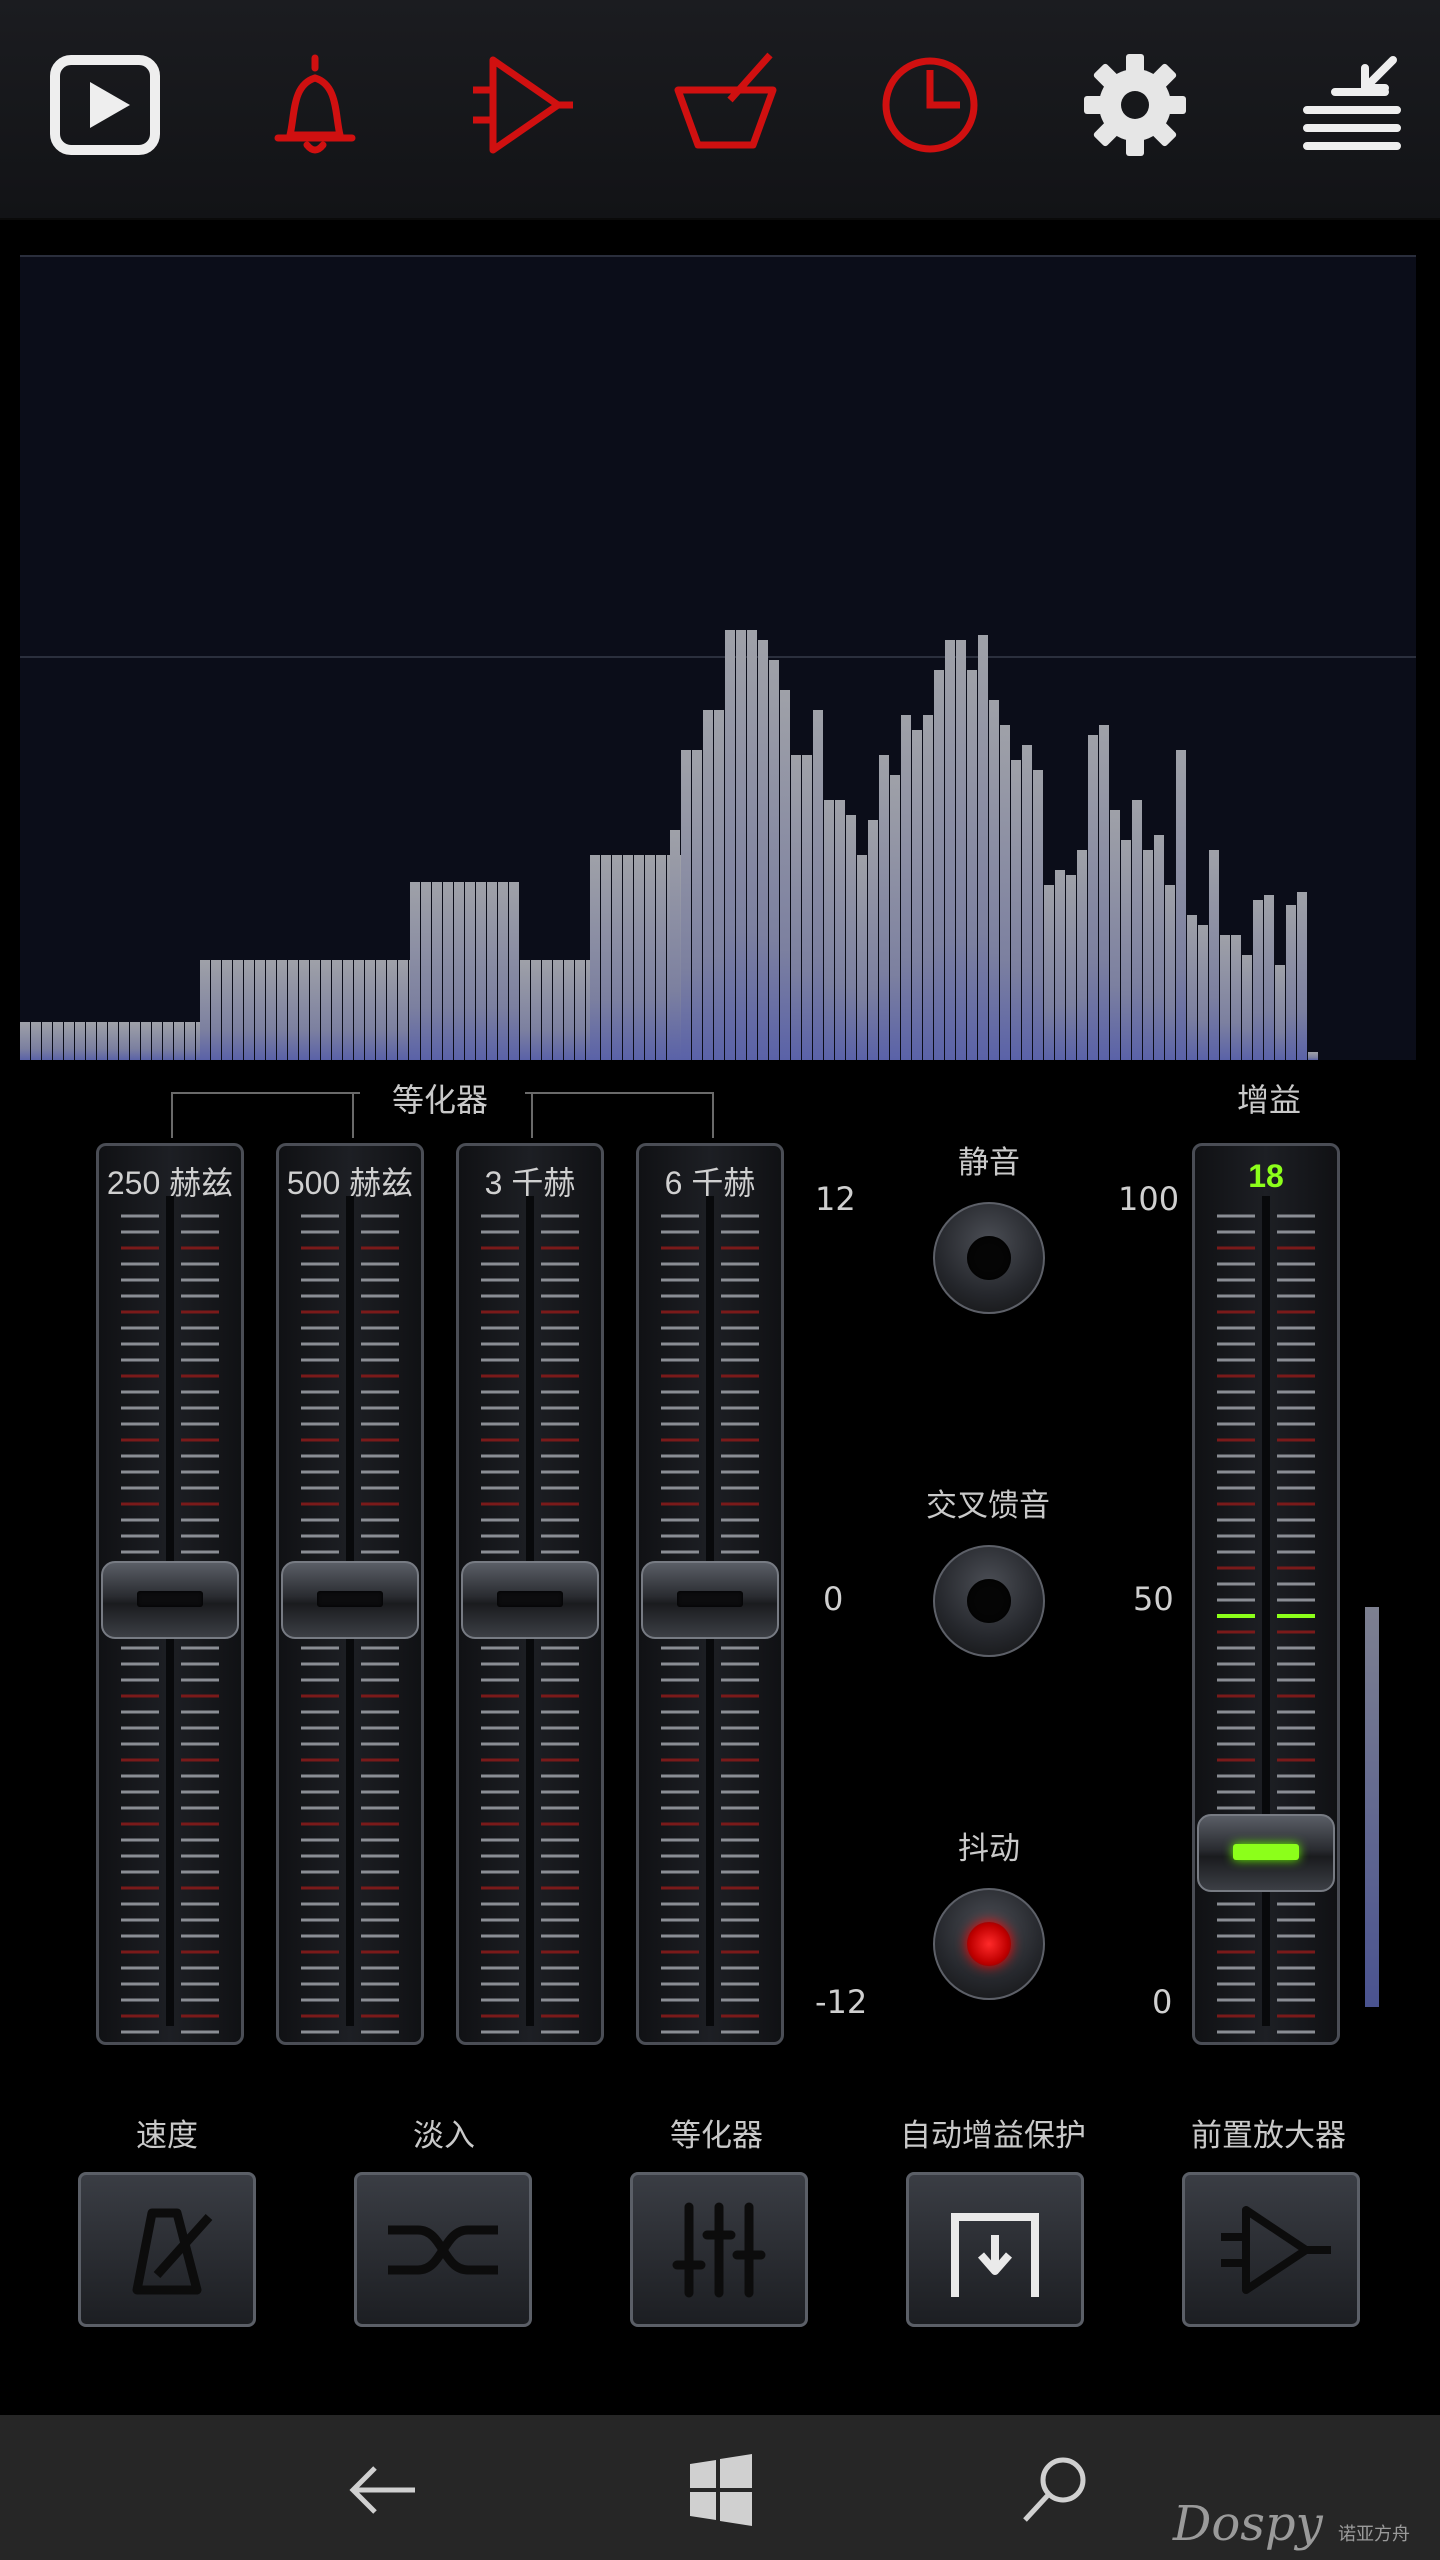 The image size is (1440, 2560). I want to click on crossfeed-label: 交叉馈音, so click(988, 1506).